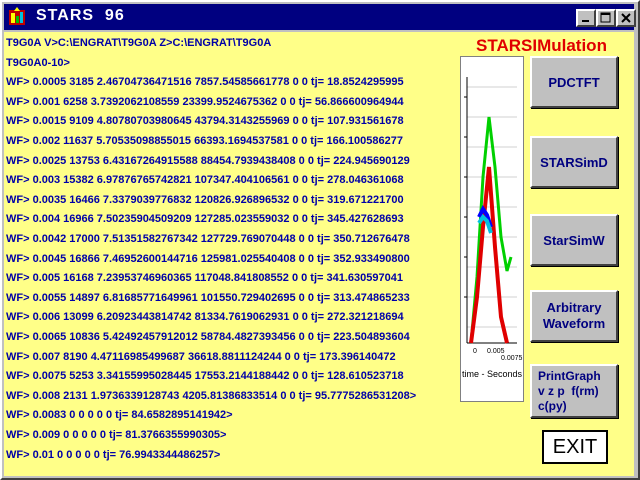  I want to click on printgraph-button: PrintGraph v z p f(rm) c(py), so click(574, 391).